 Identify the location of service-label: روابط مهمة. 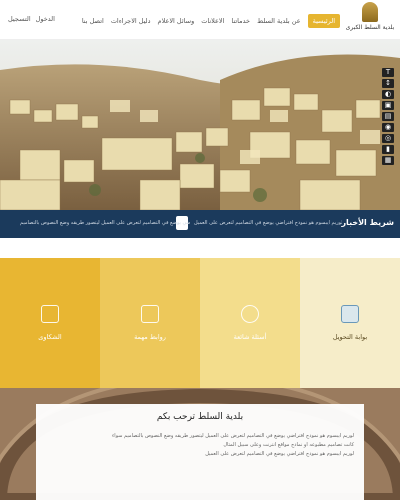
(150, 337).